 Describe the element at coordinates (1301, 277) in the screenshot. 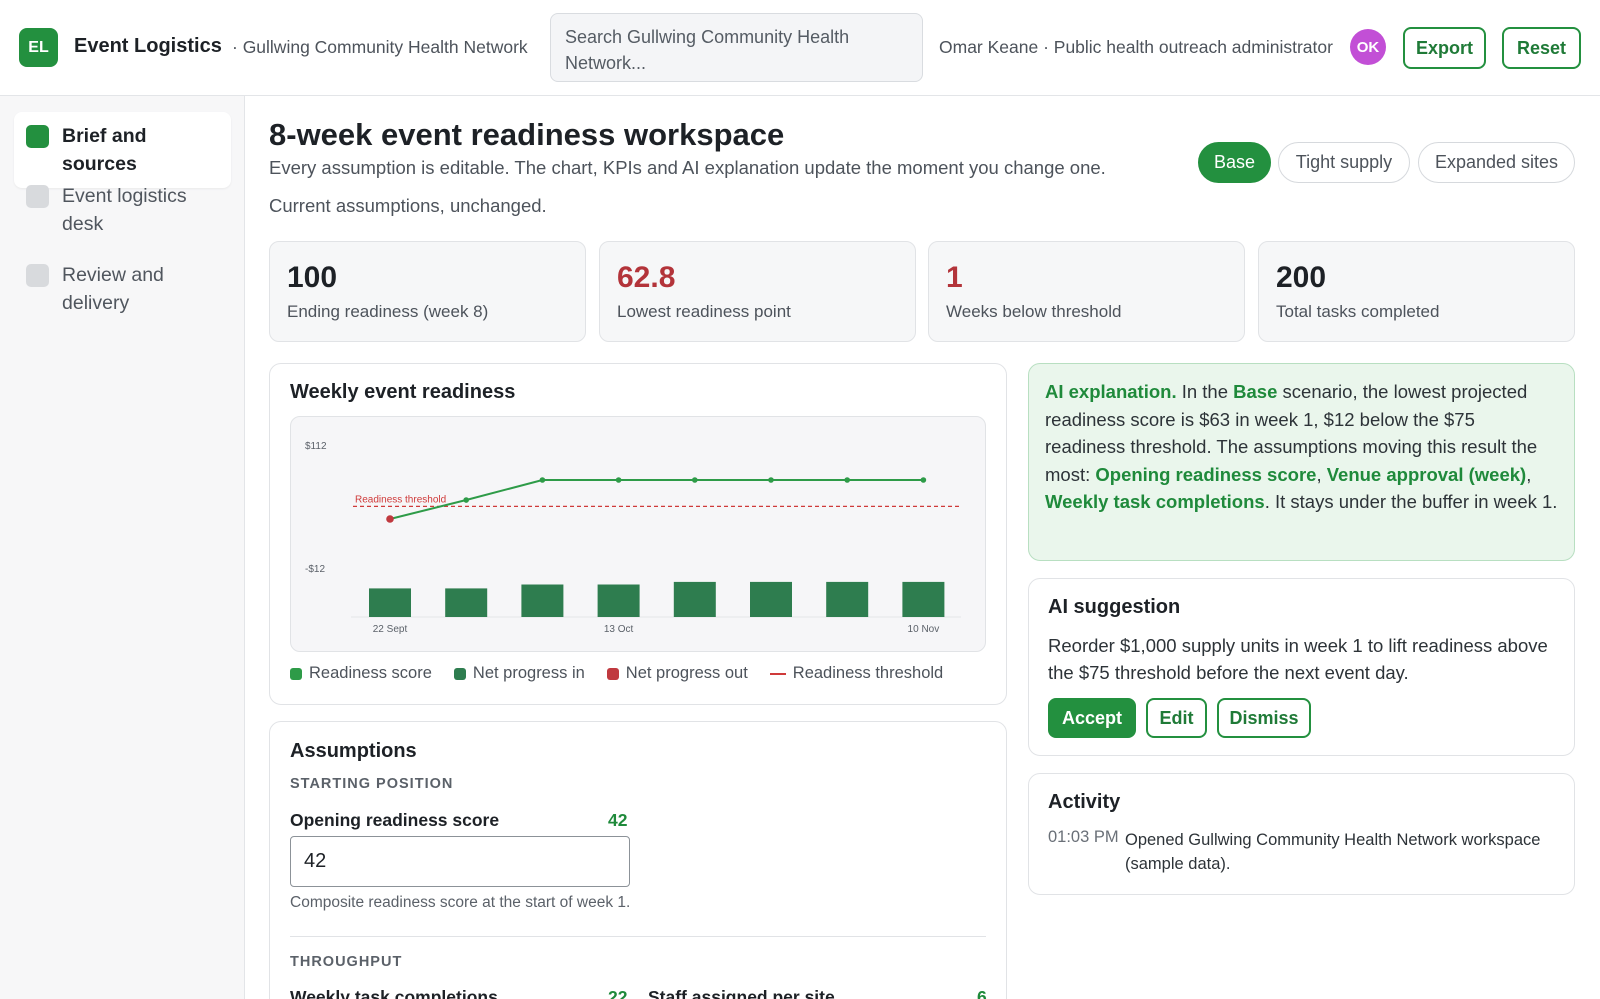

I see `kpi-value: 200` at that location.